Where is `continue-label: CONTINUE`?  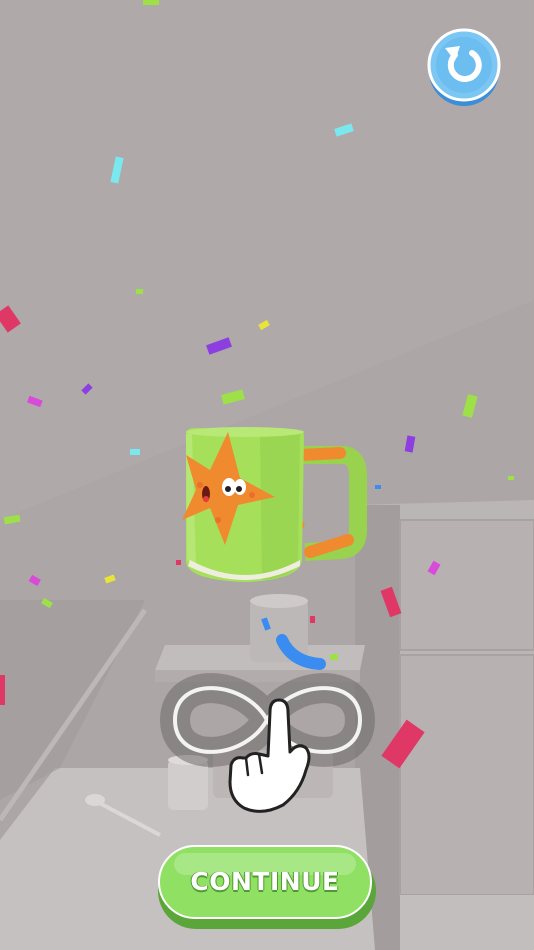 continue-label: CONTINUE is located at coordinates (265, 881).